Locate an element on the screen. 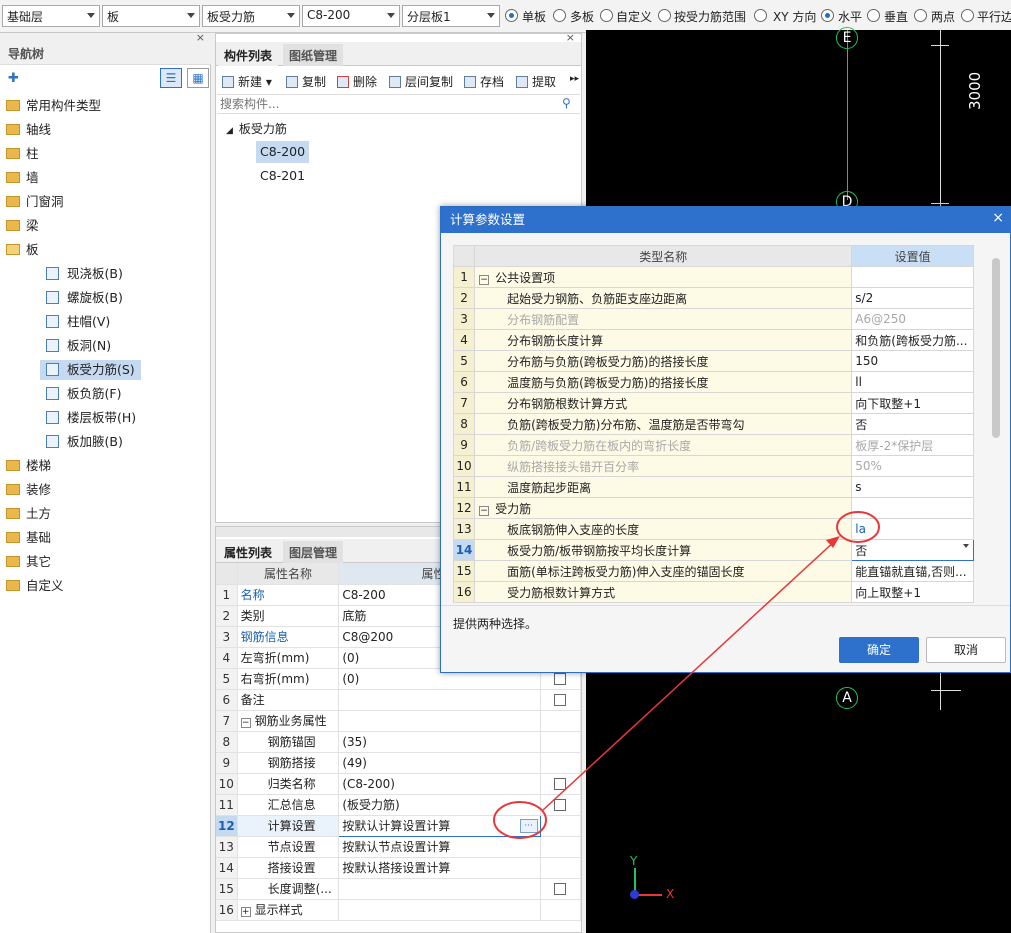 The image size is (1011, 933). annotation-arrow-head is located at coordinates (833, 542).